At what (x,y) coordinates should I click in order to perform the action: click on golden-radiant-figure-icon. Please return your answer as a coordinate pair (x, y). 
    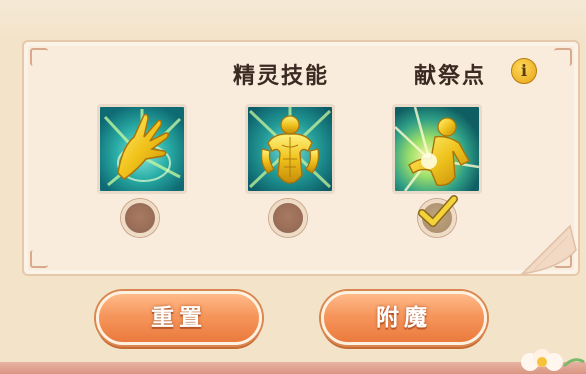
    Looking at the image, I should click on (437, 149).